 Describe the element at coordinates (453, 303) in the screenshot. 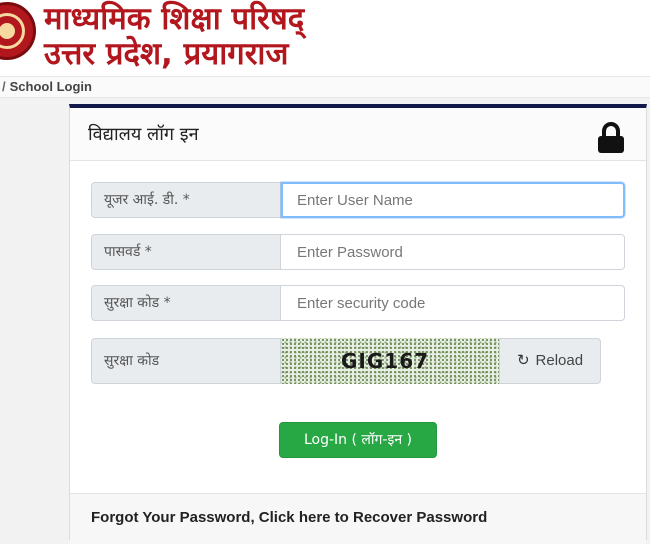

I see `security-code-input` at that location.